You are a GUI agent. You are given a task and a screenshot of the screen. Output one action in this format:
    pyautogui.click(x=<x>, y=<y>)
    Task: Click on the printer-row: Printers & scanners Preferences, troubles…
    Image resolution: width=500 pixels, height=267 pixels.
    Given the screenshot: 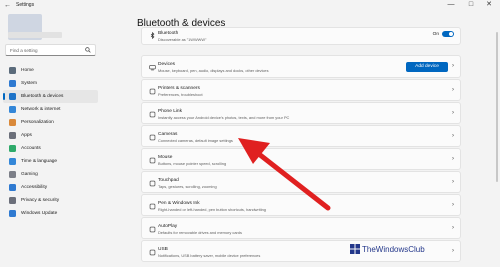 What is the action you would take?
    pyautogui.click(x=301, y=90)
    